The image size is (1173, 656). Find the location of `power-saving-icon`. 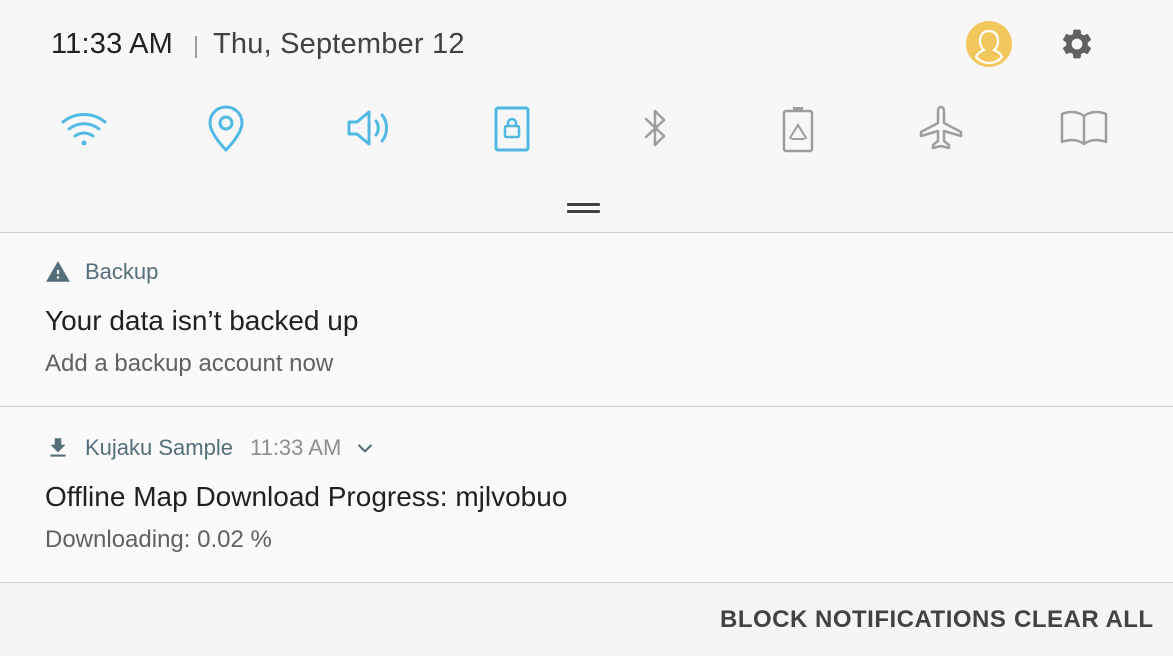

power-saving-icon is located at coordinates (798, 128).